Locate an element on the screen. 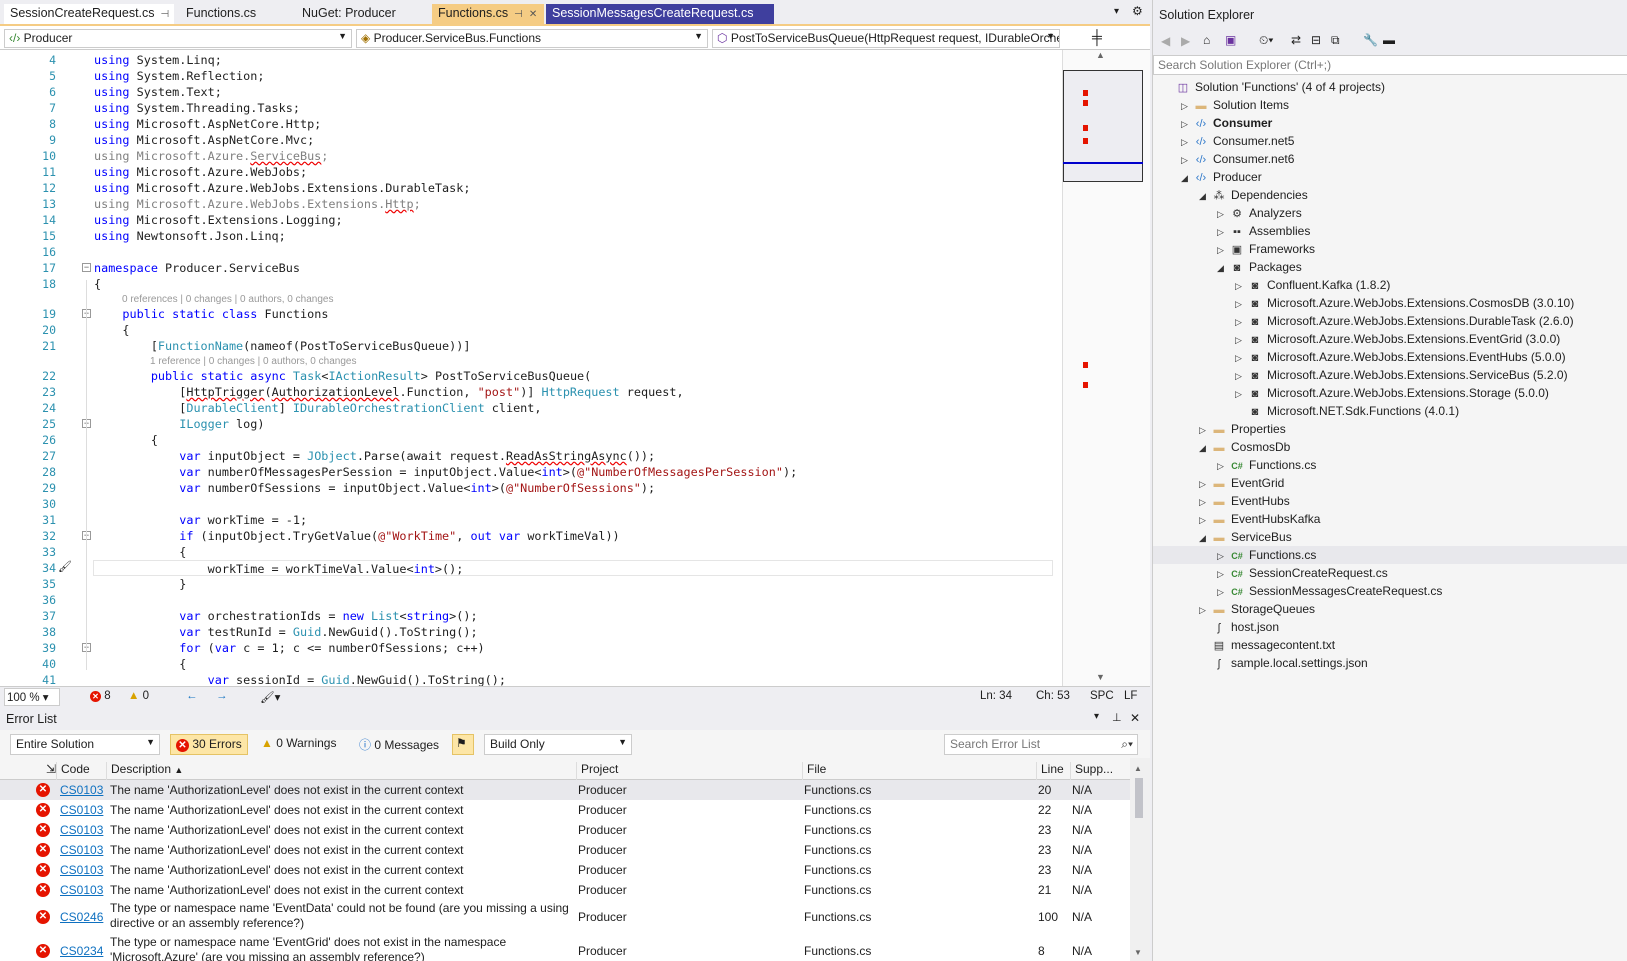 The image size is (1627, 961). solution-tree-item: ▷ ▬ EventHubs is located at coordinates (1390, 501).